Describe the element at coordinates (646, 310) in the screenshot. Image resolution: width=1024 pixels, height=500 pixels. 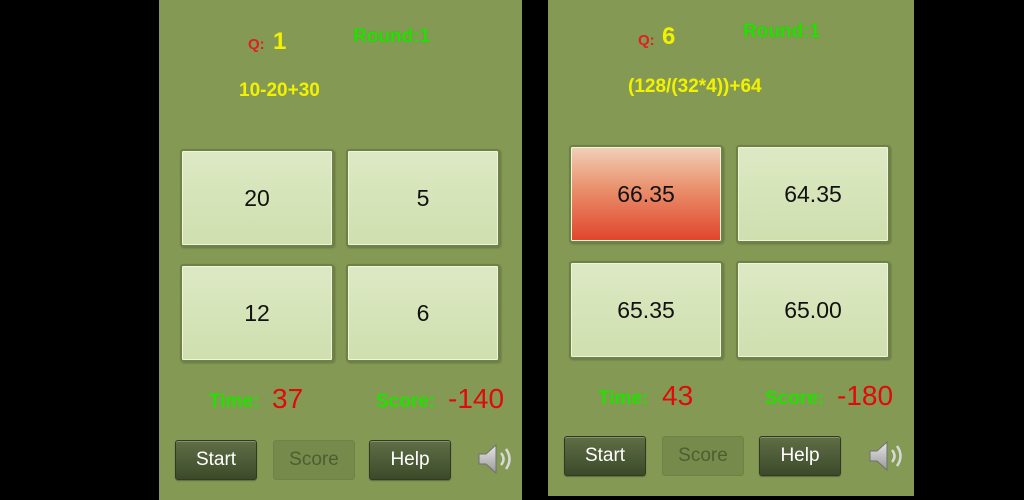
I see `answer-button-3: 65.35` at that location.